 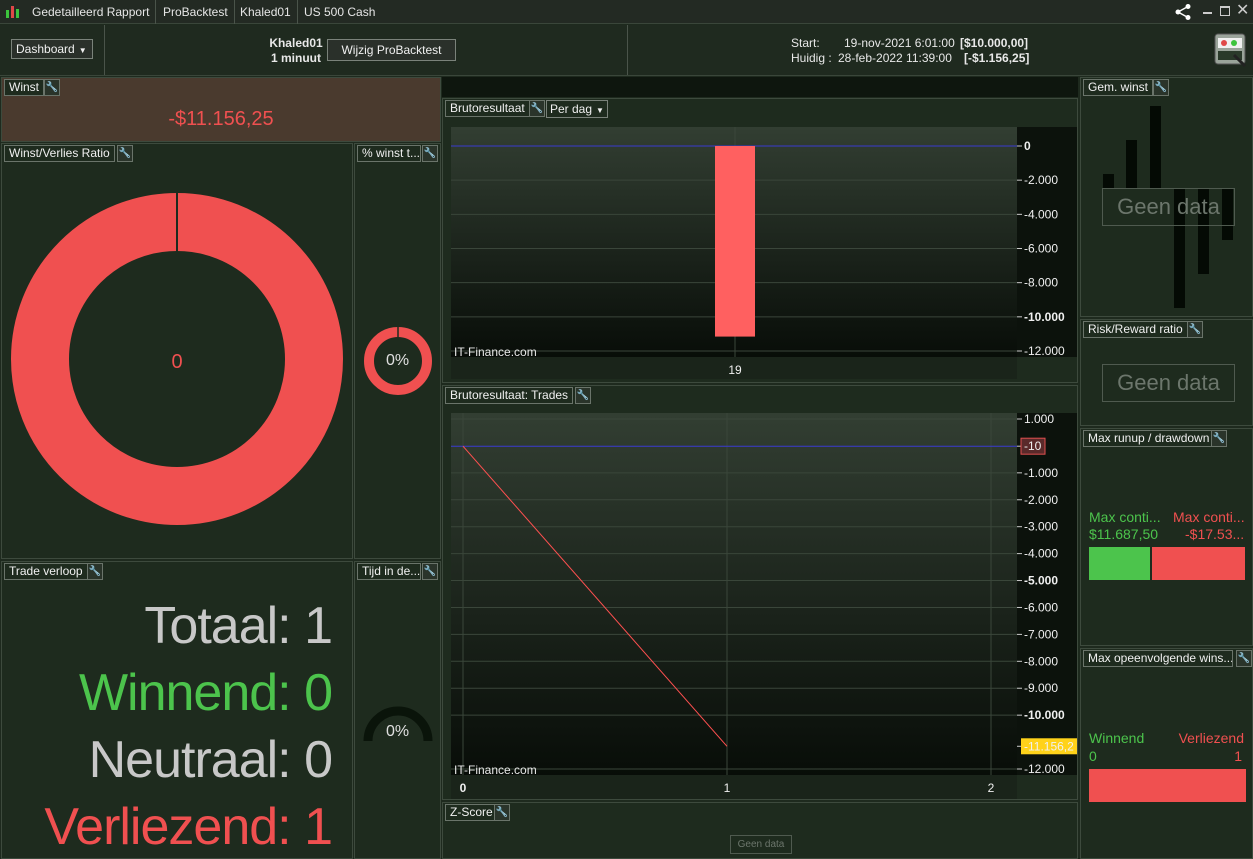 I want to click on y-tick-label: 0, so click(x=1027, y=146).